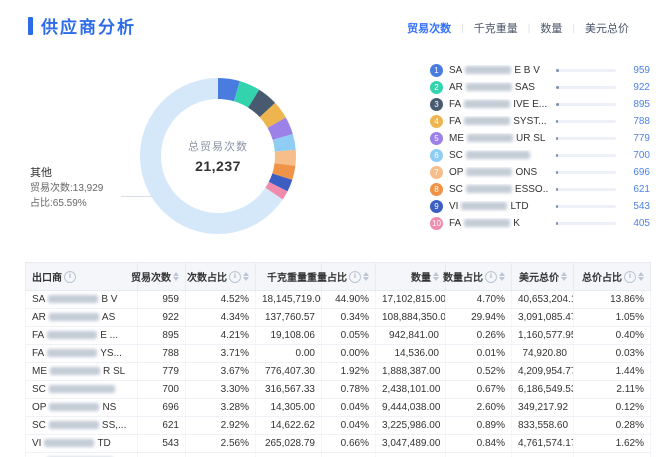  I want to click on legend-item: 4 FA SYST... 788, so click(540, 121).